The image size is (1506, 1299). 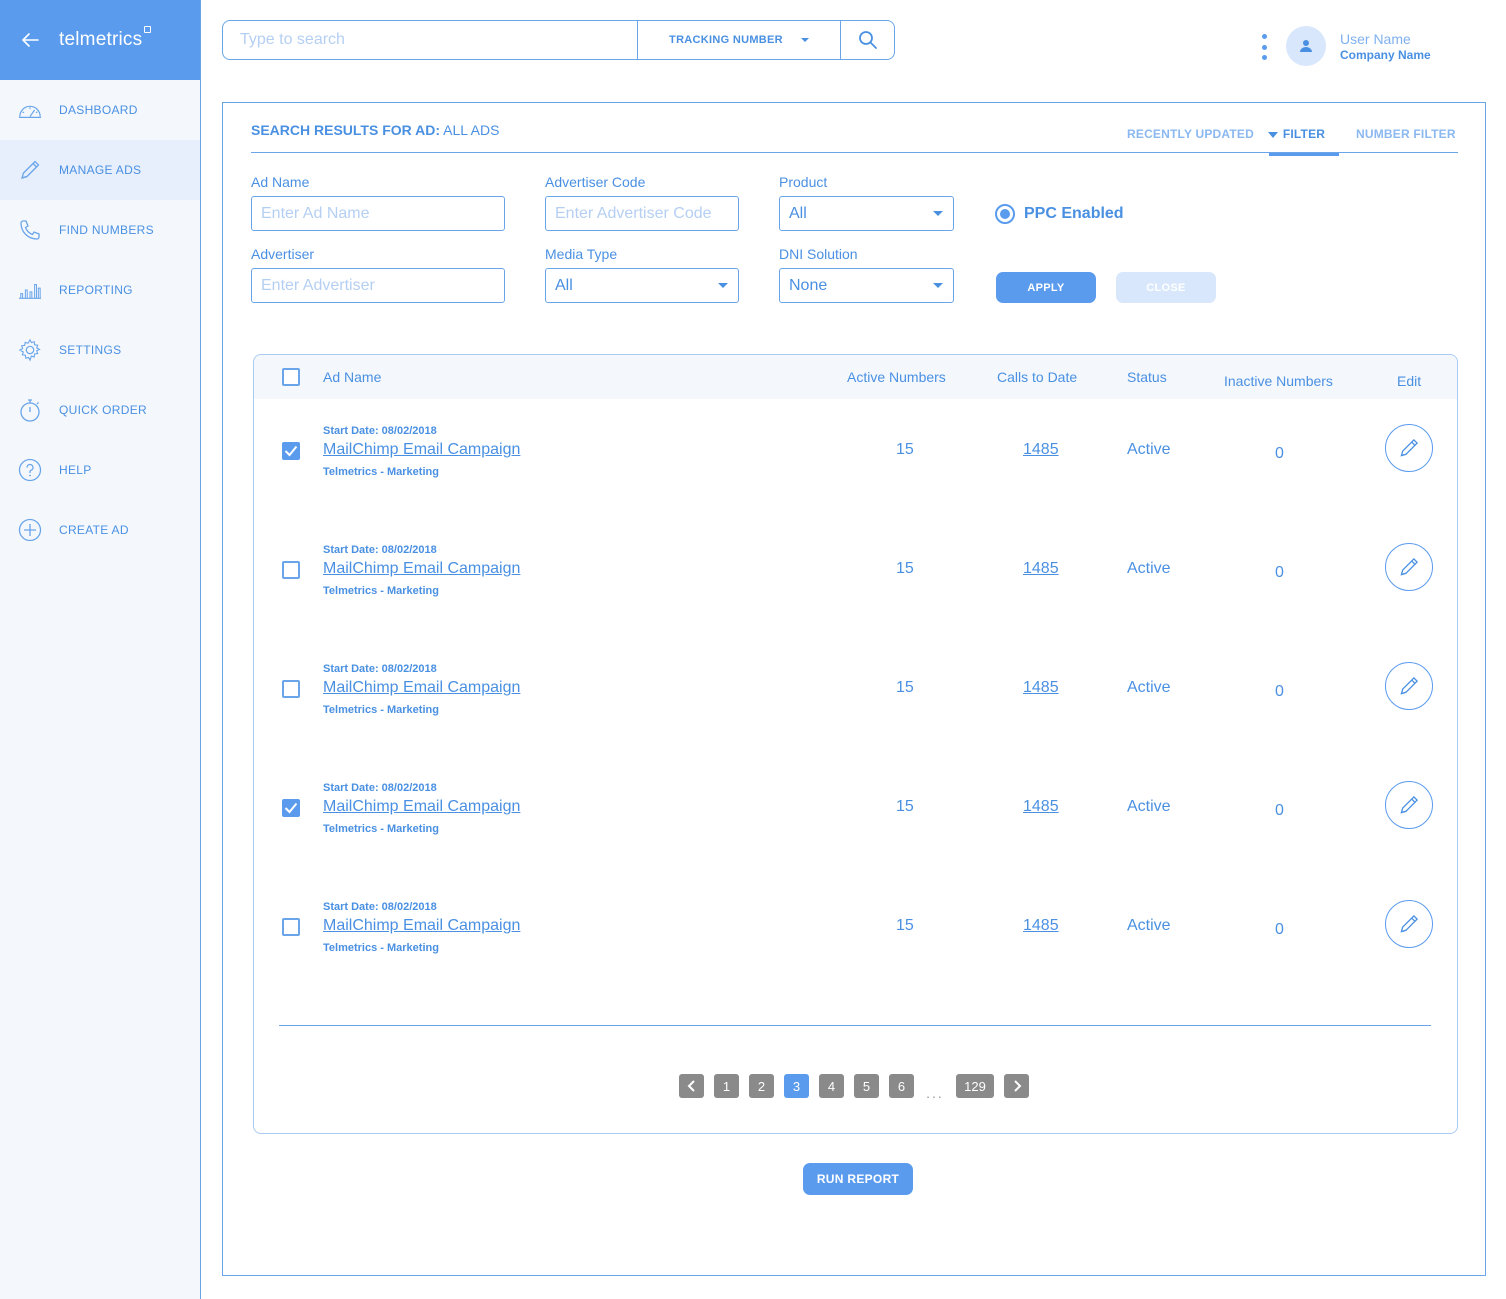 I want to click on more-options-icon, so click(x=1264, y=47).